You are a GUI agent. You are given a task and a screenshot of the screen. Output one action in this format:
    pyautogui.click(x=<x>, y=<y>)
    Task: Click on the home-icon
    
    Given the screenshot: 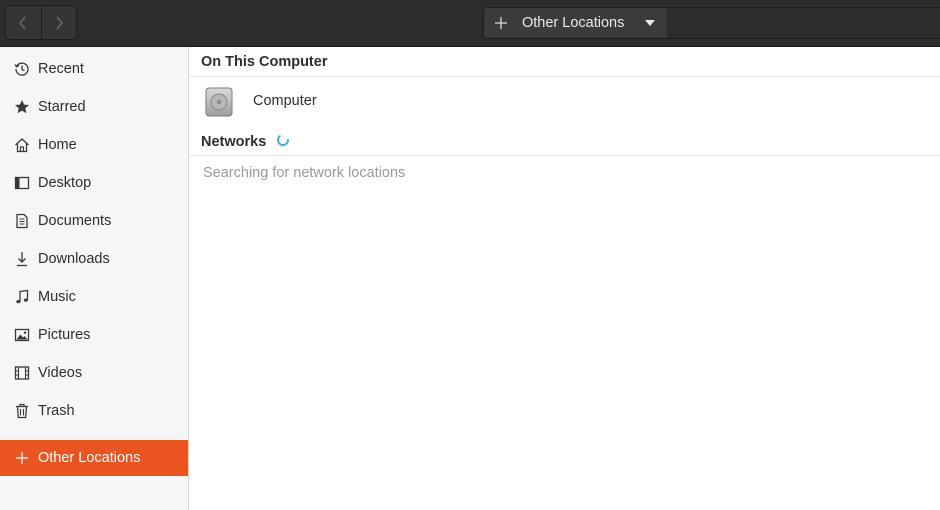 What is the action you would take?
    pyautogui.click(x=22, y=145)
    